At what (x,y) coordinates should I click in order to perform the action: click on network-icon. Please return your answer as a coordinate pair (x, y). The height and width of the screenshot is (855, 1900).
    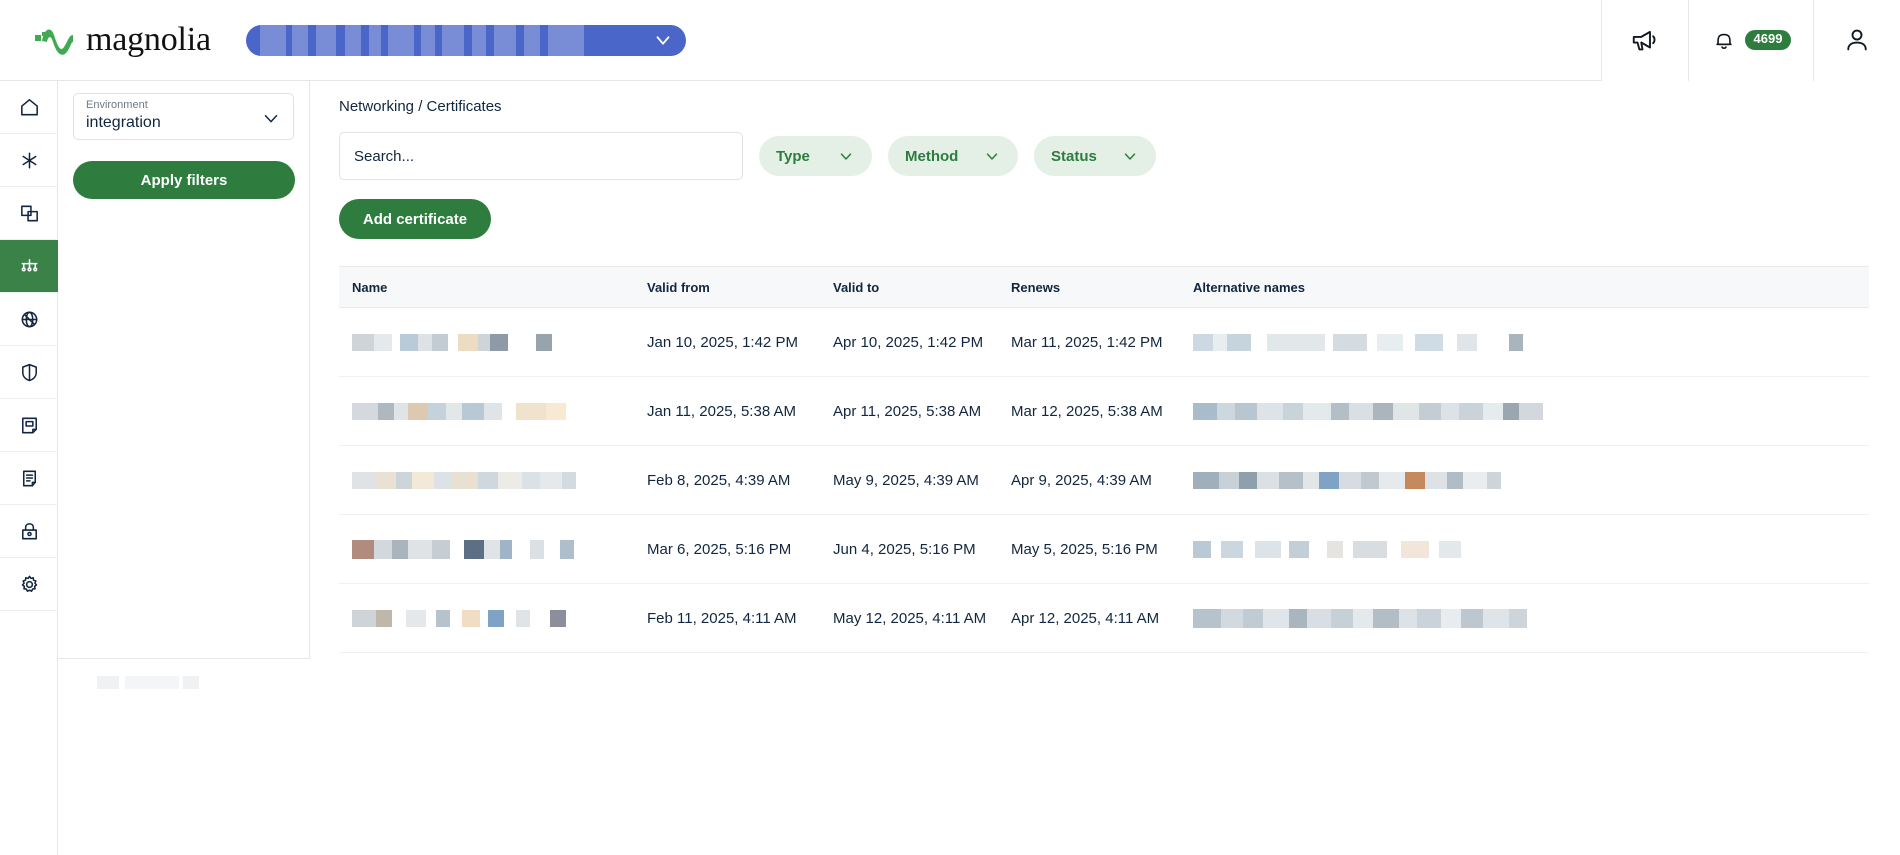
    Looking at the image, I should click on (29, 264).